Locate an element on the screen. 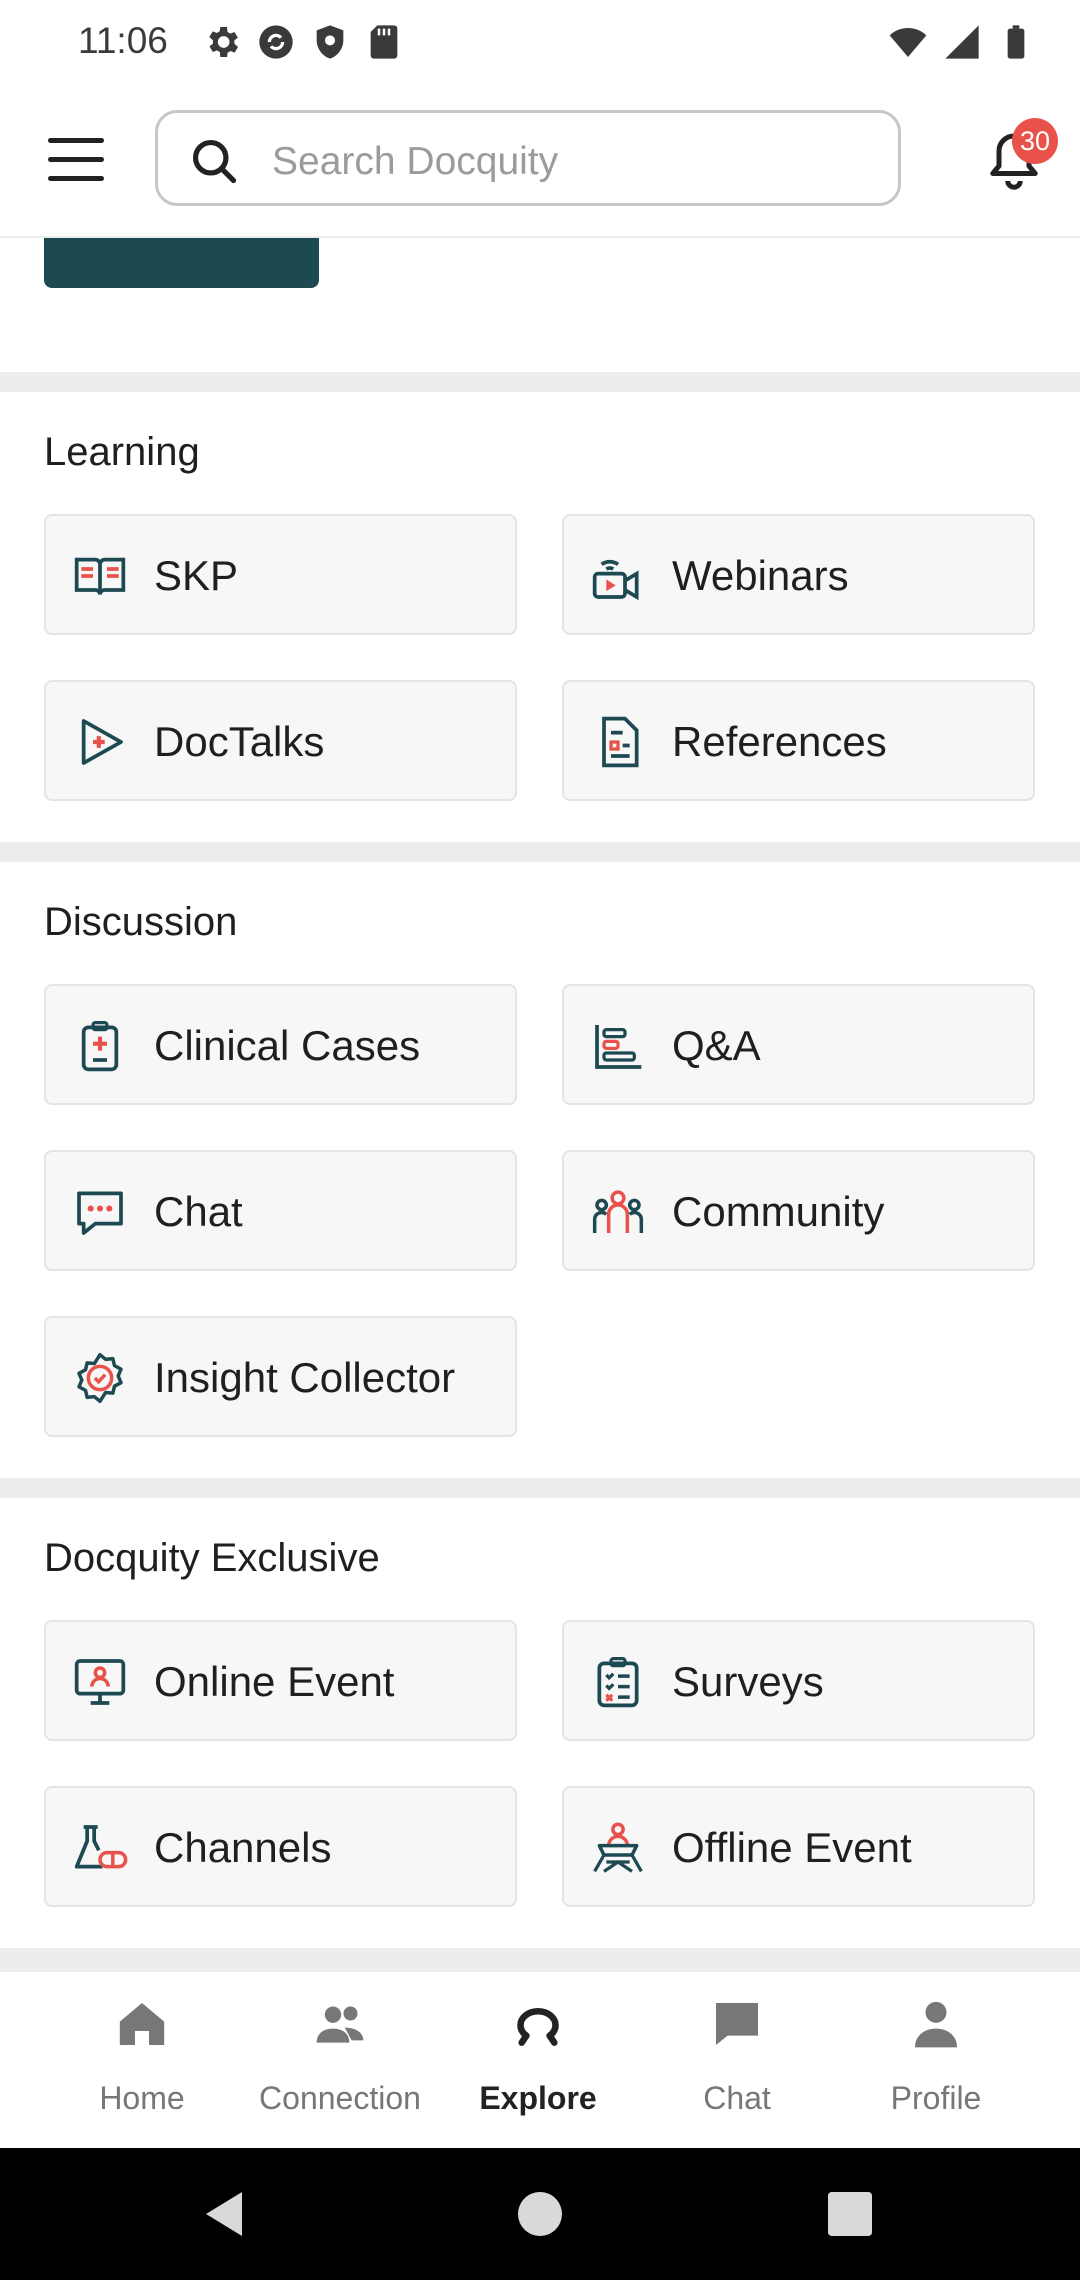 This screenshot has height=2280, width=1080. recents-icon is located at coordinates (850, 2214).